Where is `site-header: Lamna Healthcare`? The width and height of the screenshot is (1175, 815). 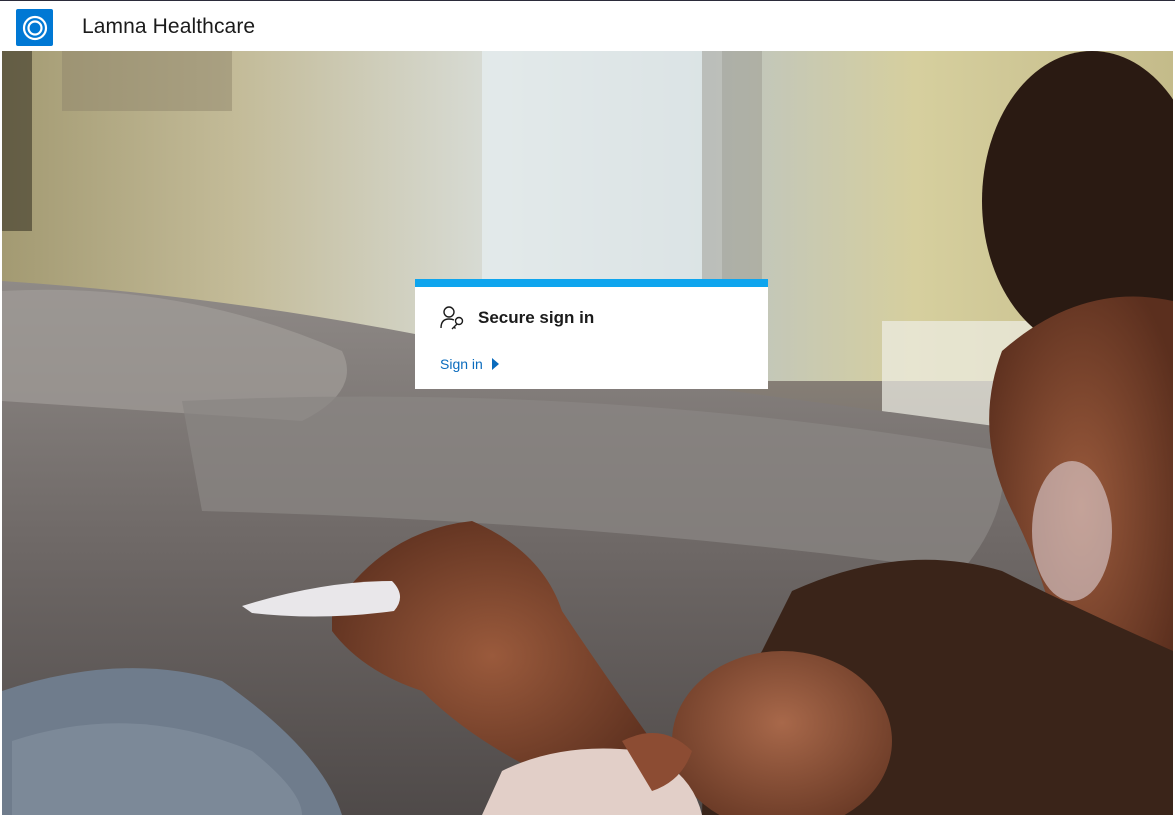
site-header: Lamna Healthcare is located at coordinates (587, 26).